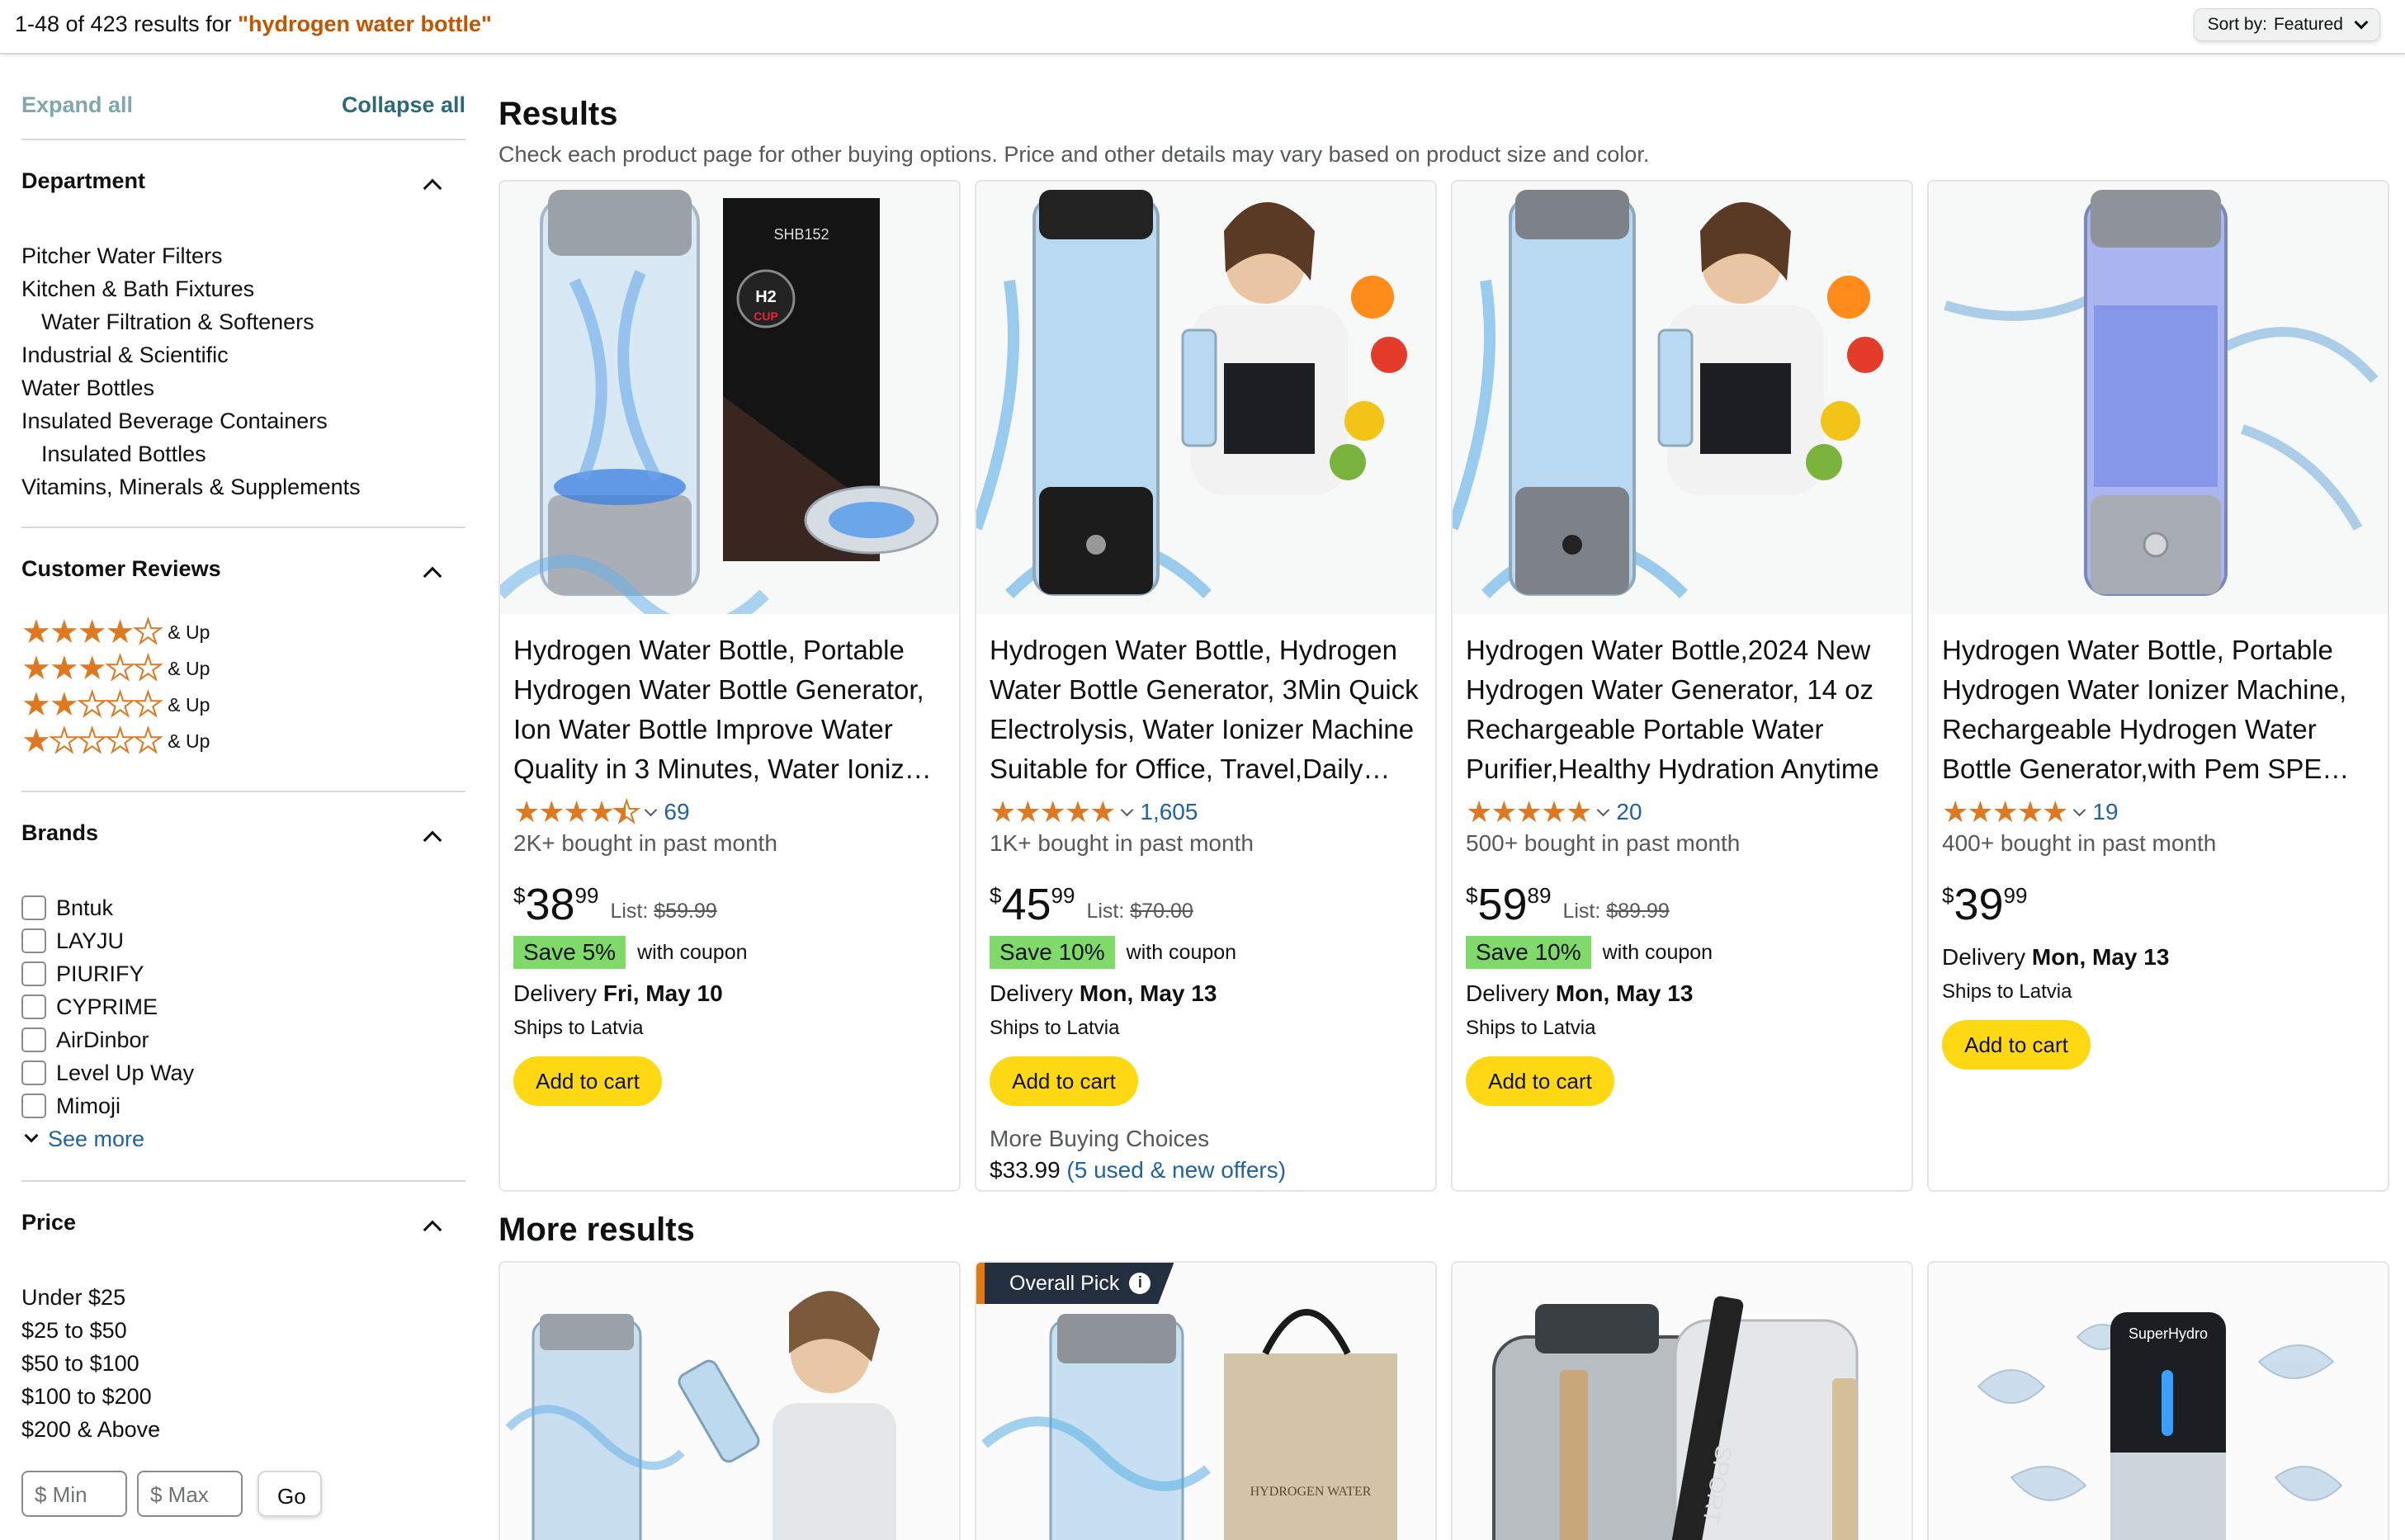 The width and height of the screenshot is (2405, 1540). What do you see at coordinates (1206, 904) in the screenshot?
I see `product-price: $45 99 List: $70.00` at bounding box center [1206, 904].